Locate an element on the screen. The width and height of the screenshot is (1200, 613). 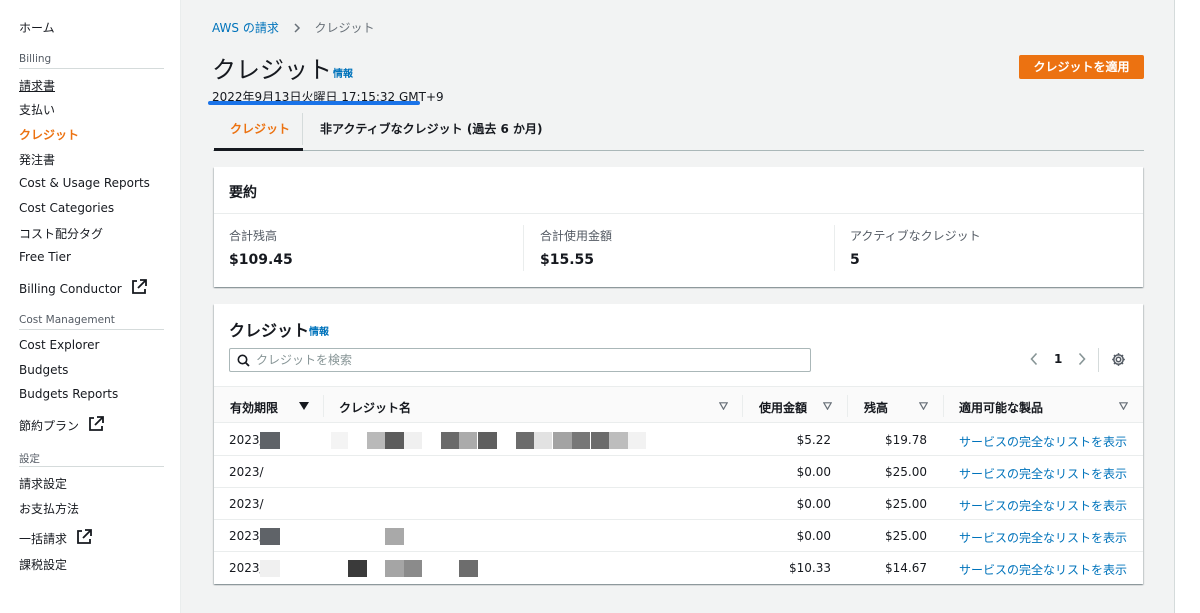
metric-label: アクティブなクレジット is located at coordinates (915, 236).